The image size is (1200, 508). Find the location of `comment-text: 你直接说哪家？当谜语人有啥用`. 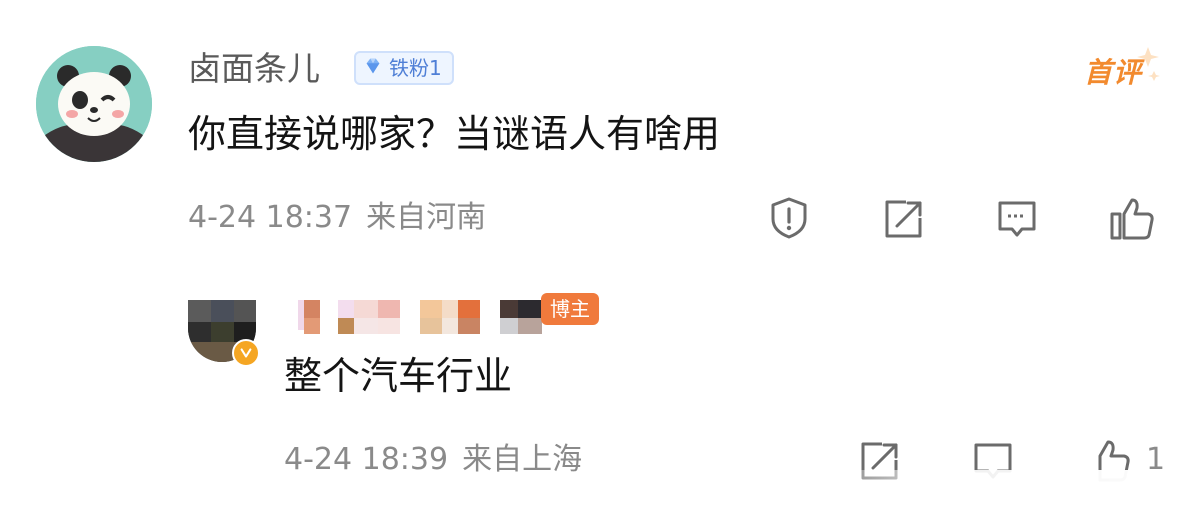

comment-text: 你直接说哪家？当谜语人有啥用 is located at coordinates (454, 134).